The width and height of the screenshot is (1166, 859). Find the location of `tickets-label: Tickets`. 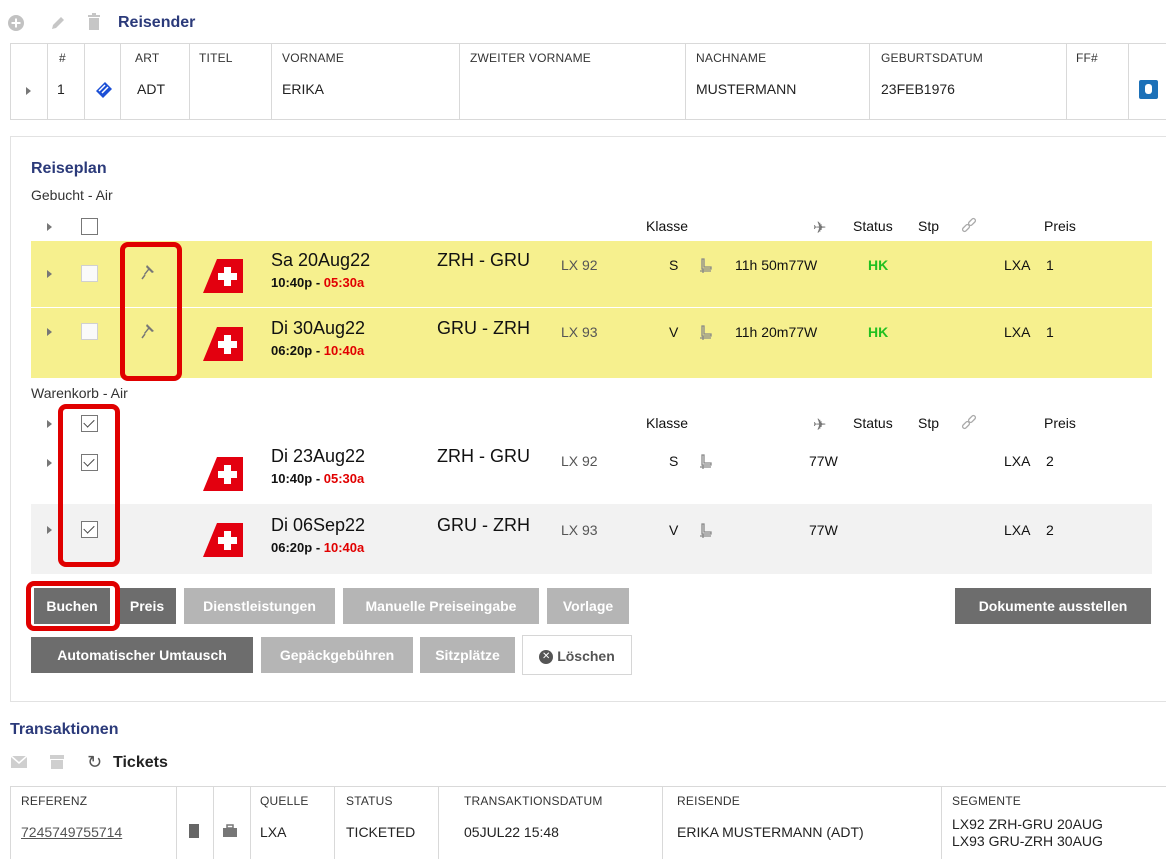

tickets-label: Tickets is located at coordinates (140, 762).